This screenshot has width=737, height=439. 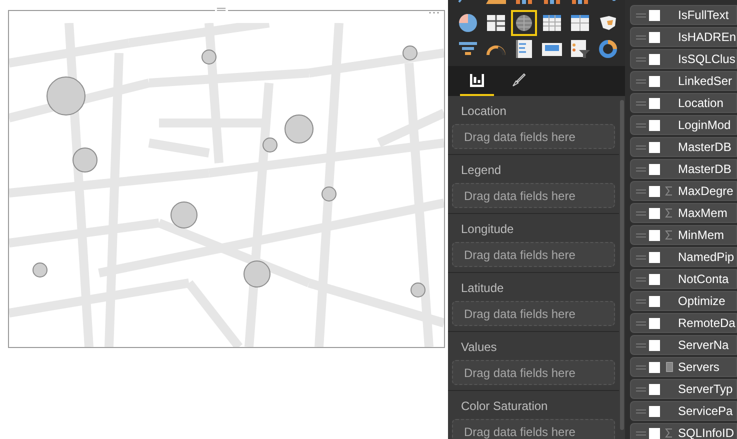 I want to click on field-row: Optimize, so click(x=683, y=301).